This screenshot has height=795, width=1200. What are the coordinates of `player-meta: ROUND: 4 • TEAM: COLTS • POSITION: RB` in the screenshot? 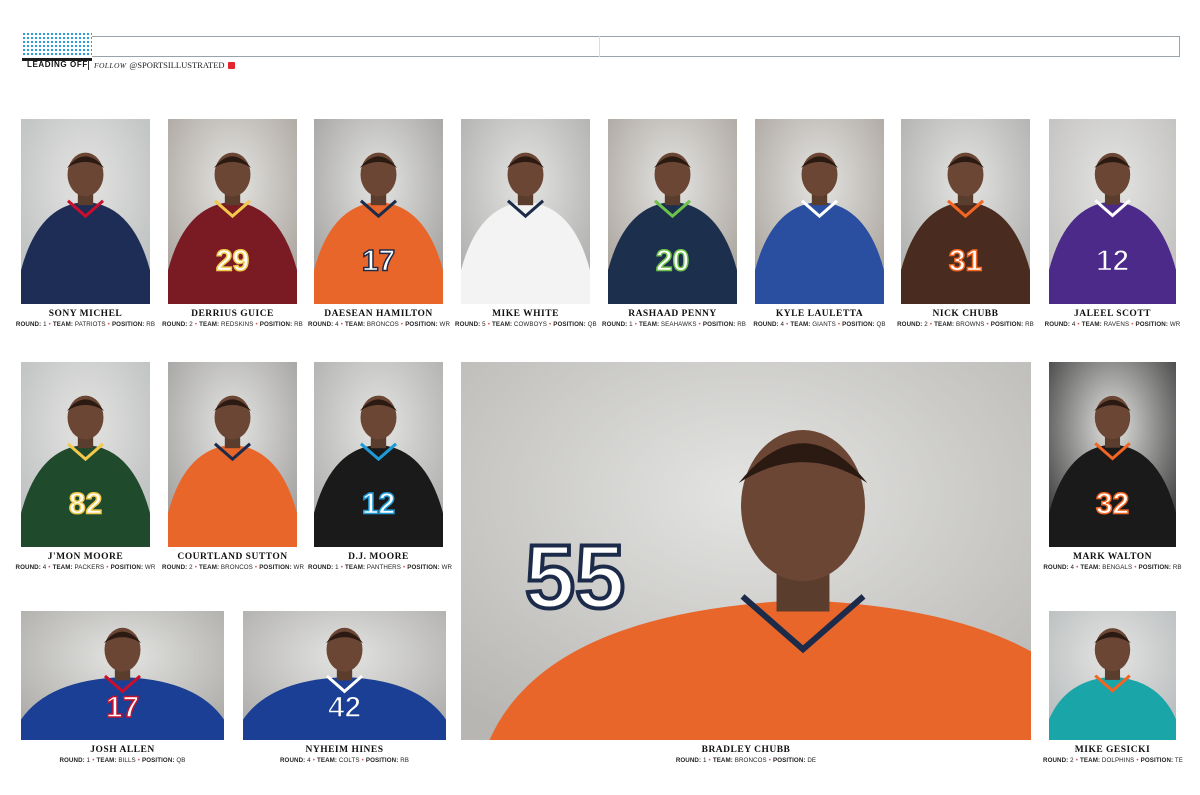 It's located at (344, 760).